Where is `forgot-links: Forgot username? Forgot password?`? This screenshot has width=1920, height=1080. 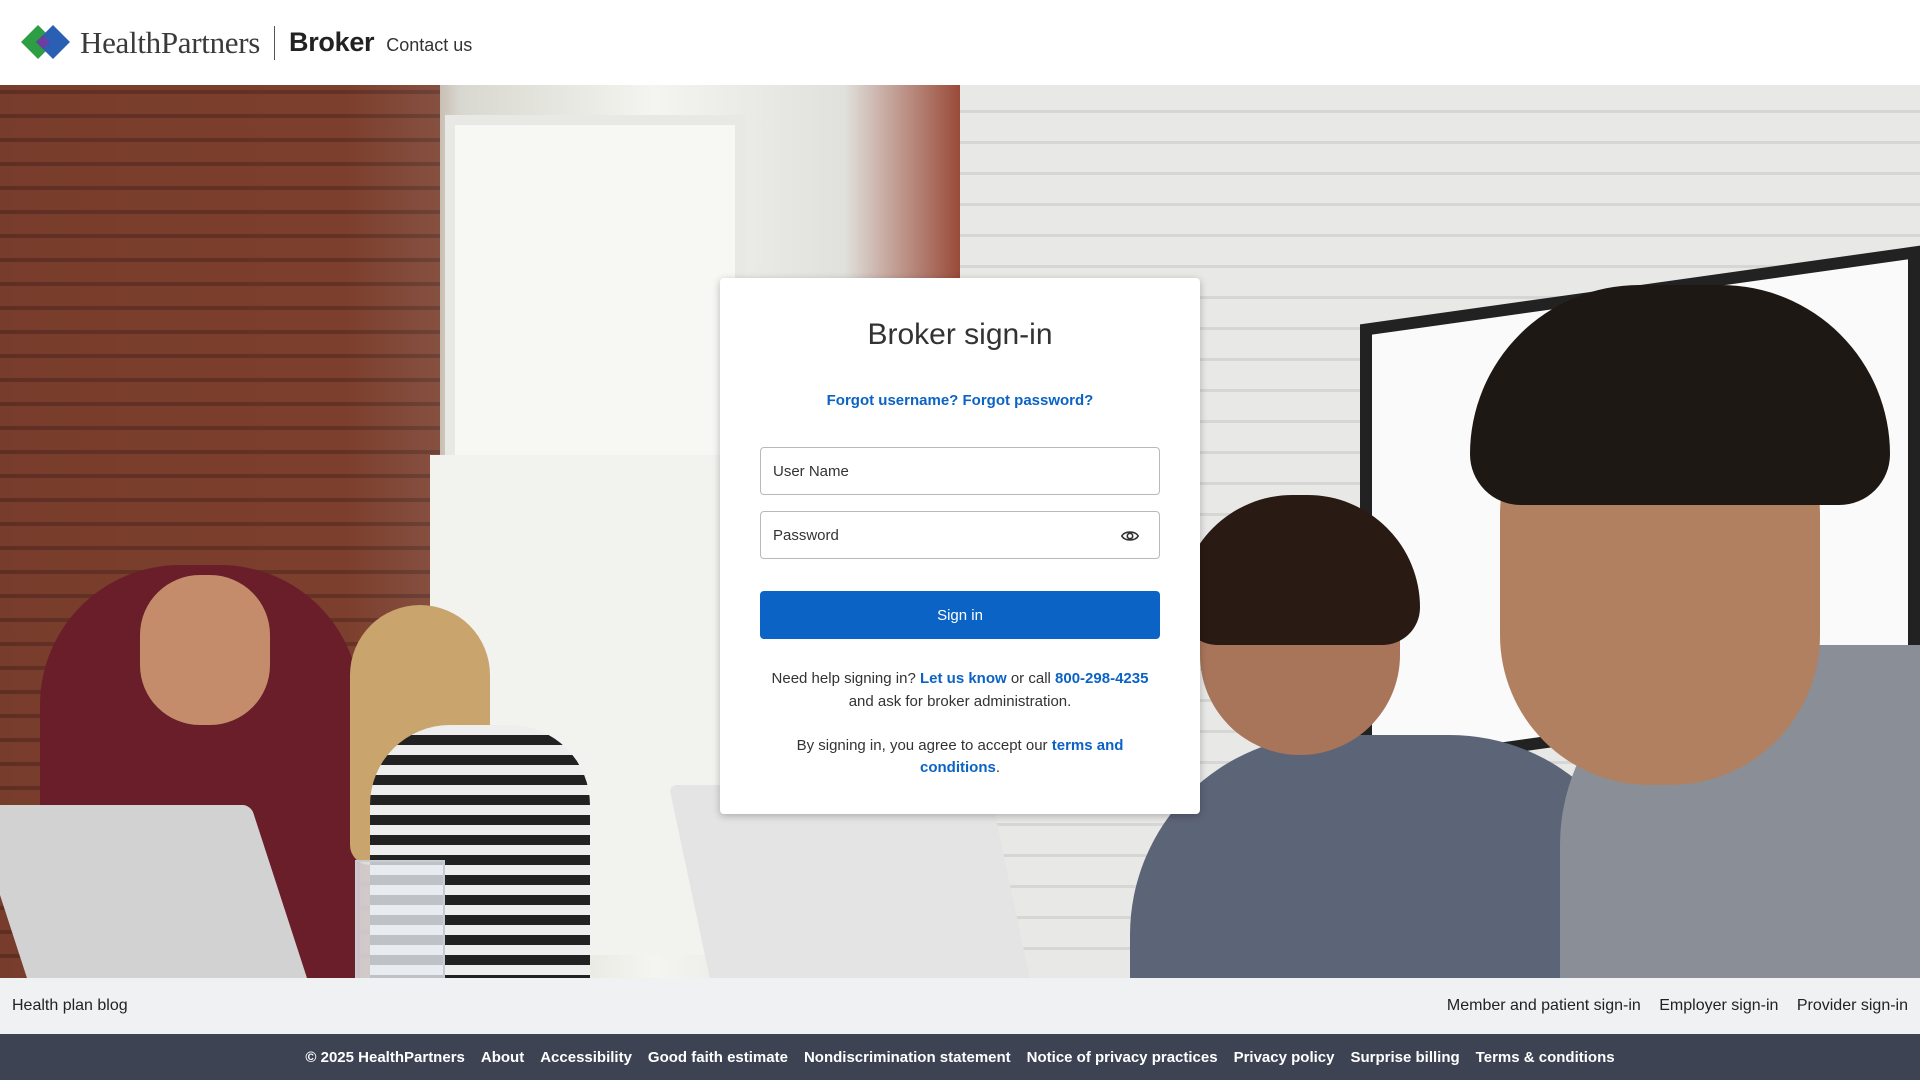
forgot-links: Forgot username? Forgot password? is located at coordinates (960, 400).